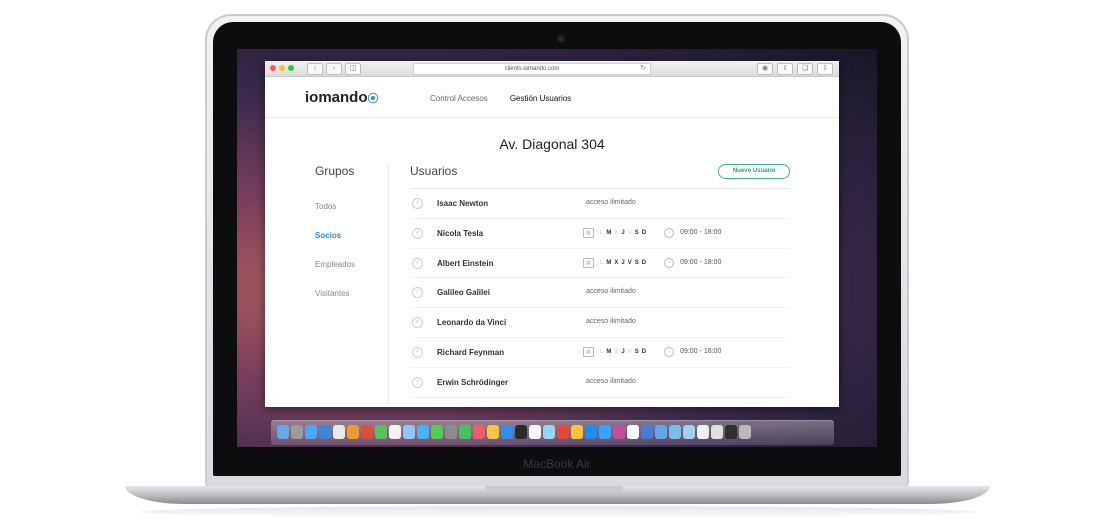 The image size is (1115, 529). I want to click on weekday-L: L, so click(602, 262).